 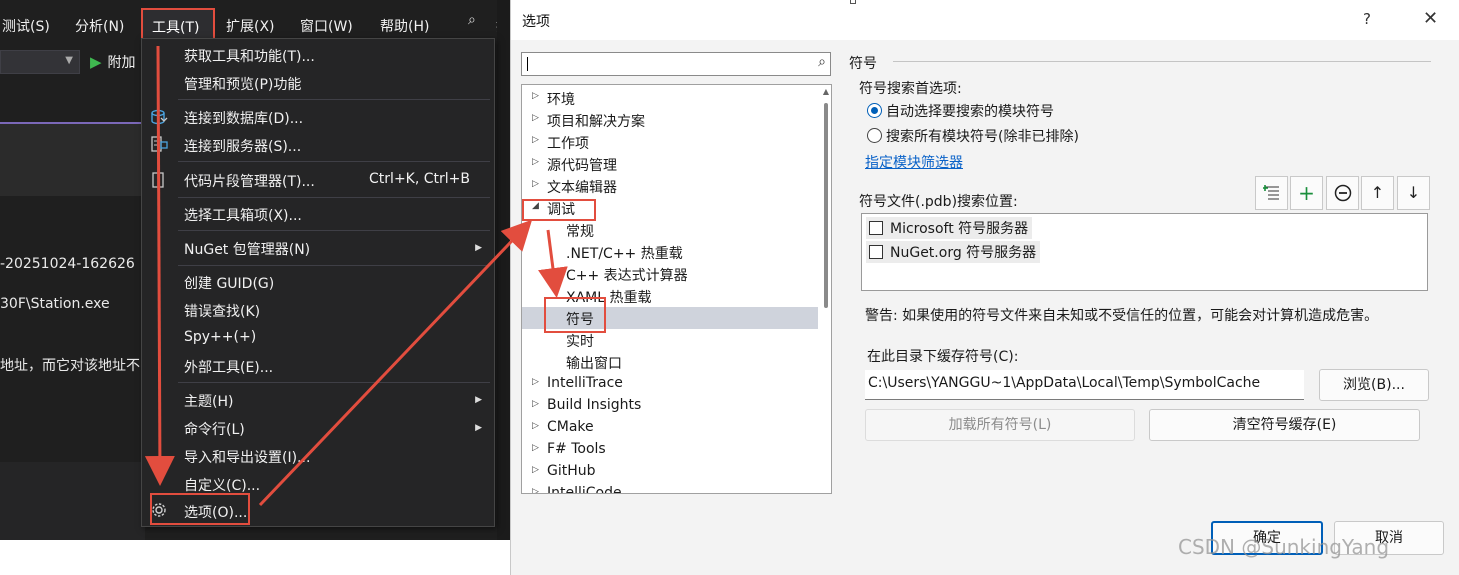 What do you see at coordinates (914, 162) in the screenshot?
I see `module-filter-link: 指定模块筛选器` at bounding box center [914, 162].